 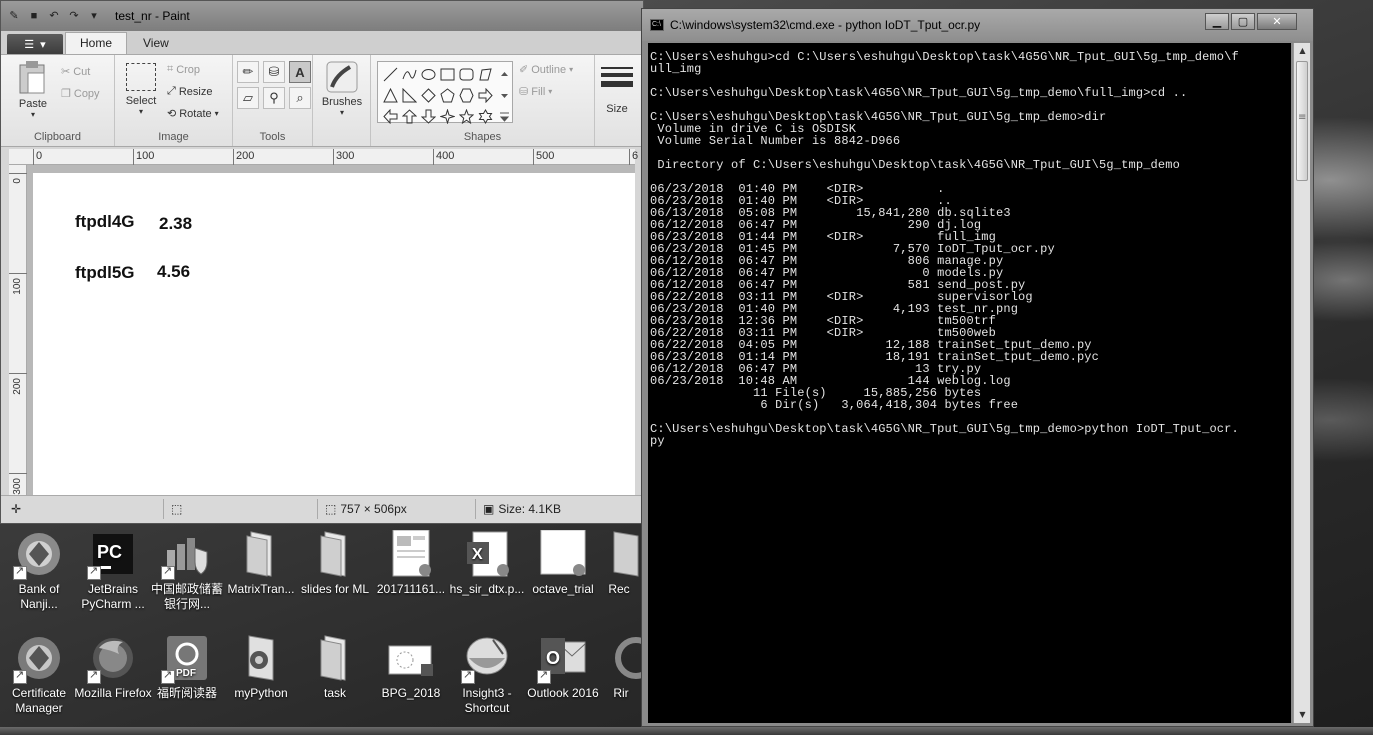 What do you see at coordinates (676, 69) in the screenshot?
I see `console-line: ull_img` at bounding box center [676, 69].